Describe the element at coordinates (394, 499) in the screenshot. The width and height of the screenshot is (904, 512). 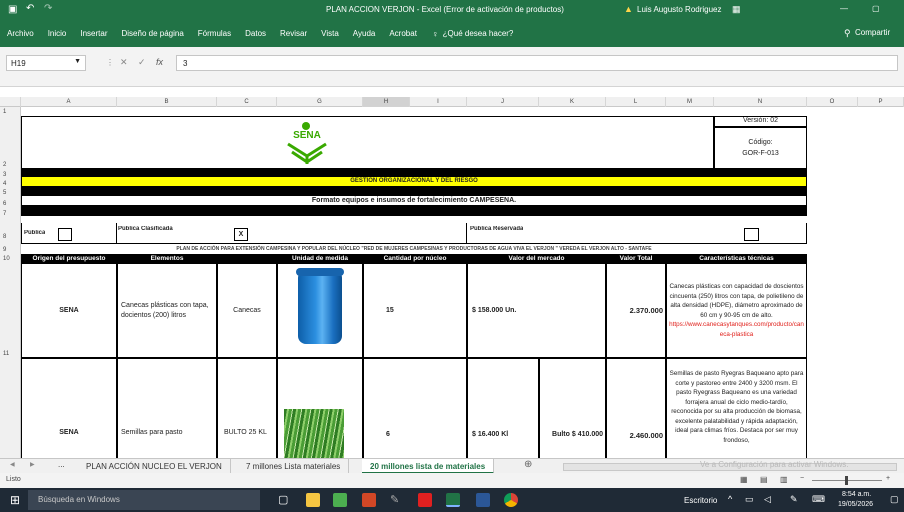
I see `paint-icon: ✎` at that location.